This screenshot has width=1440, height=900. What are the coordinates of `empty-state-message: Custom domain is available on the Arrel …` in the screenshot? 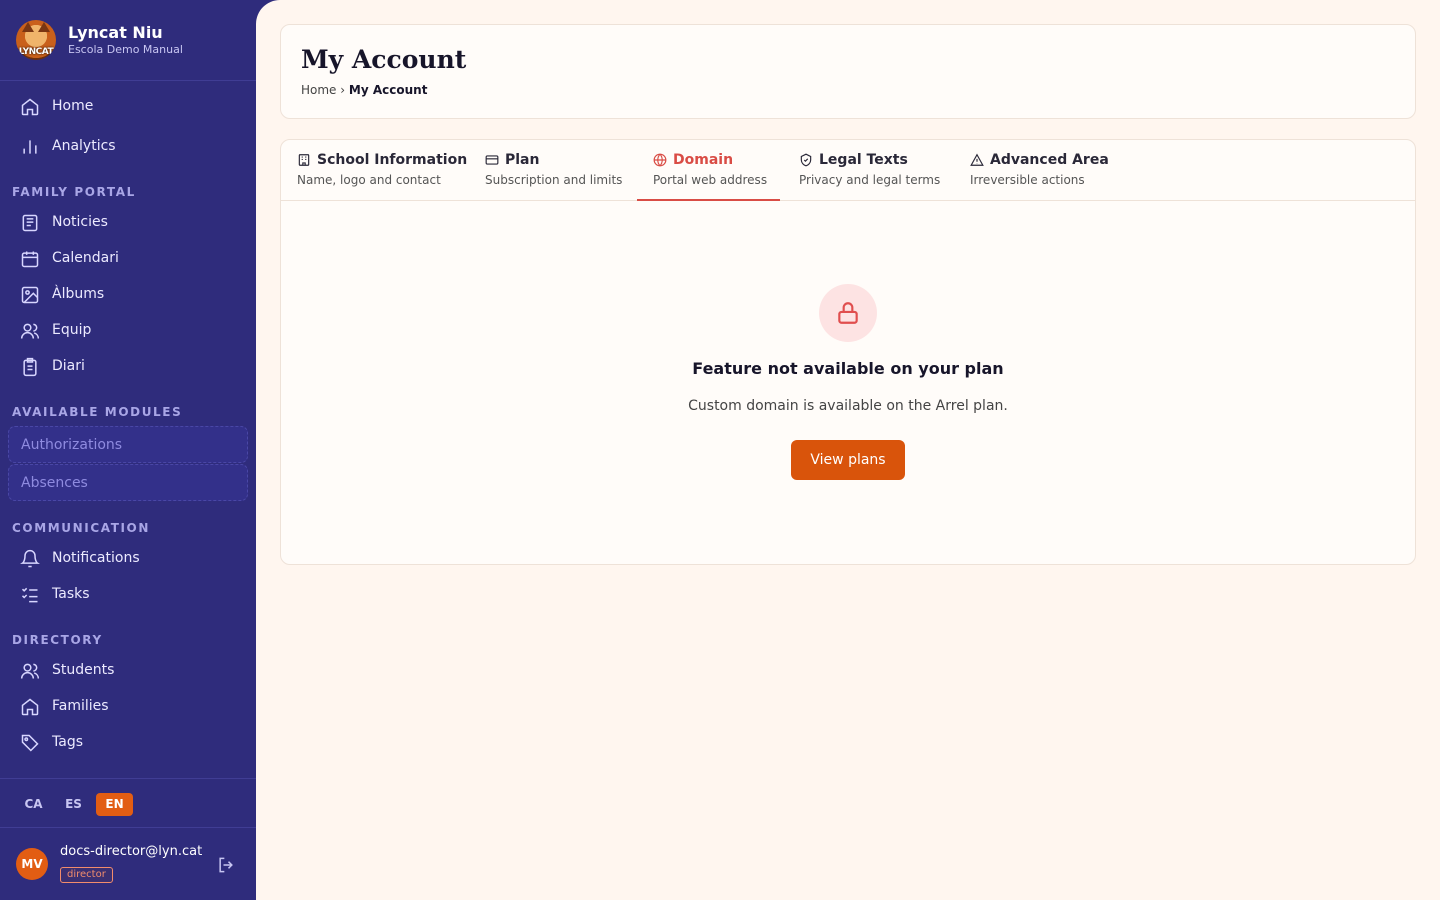 It's located at (848, 406).